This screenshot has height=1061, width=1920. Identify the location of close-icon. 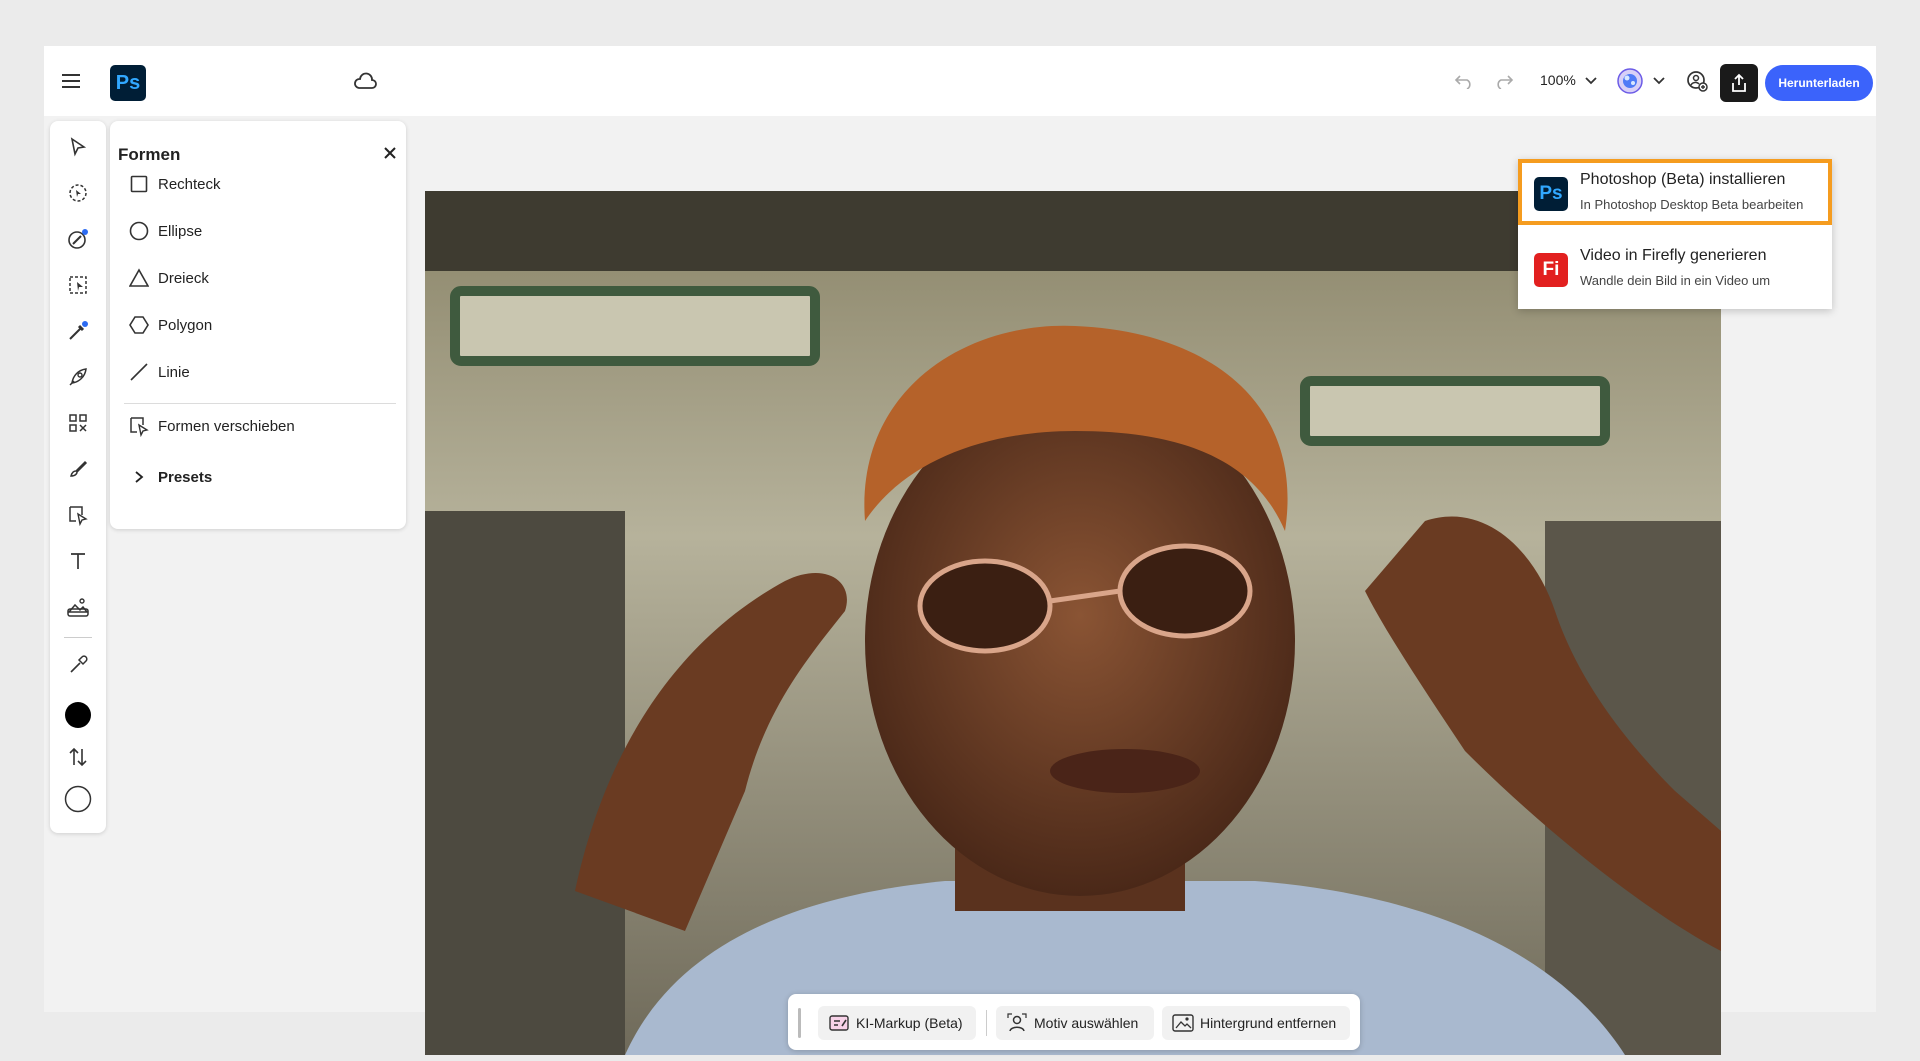
(390, 153).